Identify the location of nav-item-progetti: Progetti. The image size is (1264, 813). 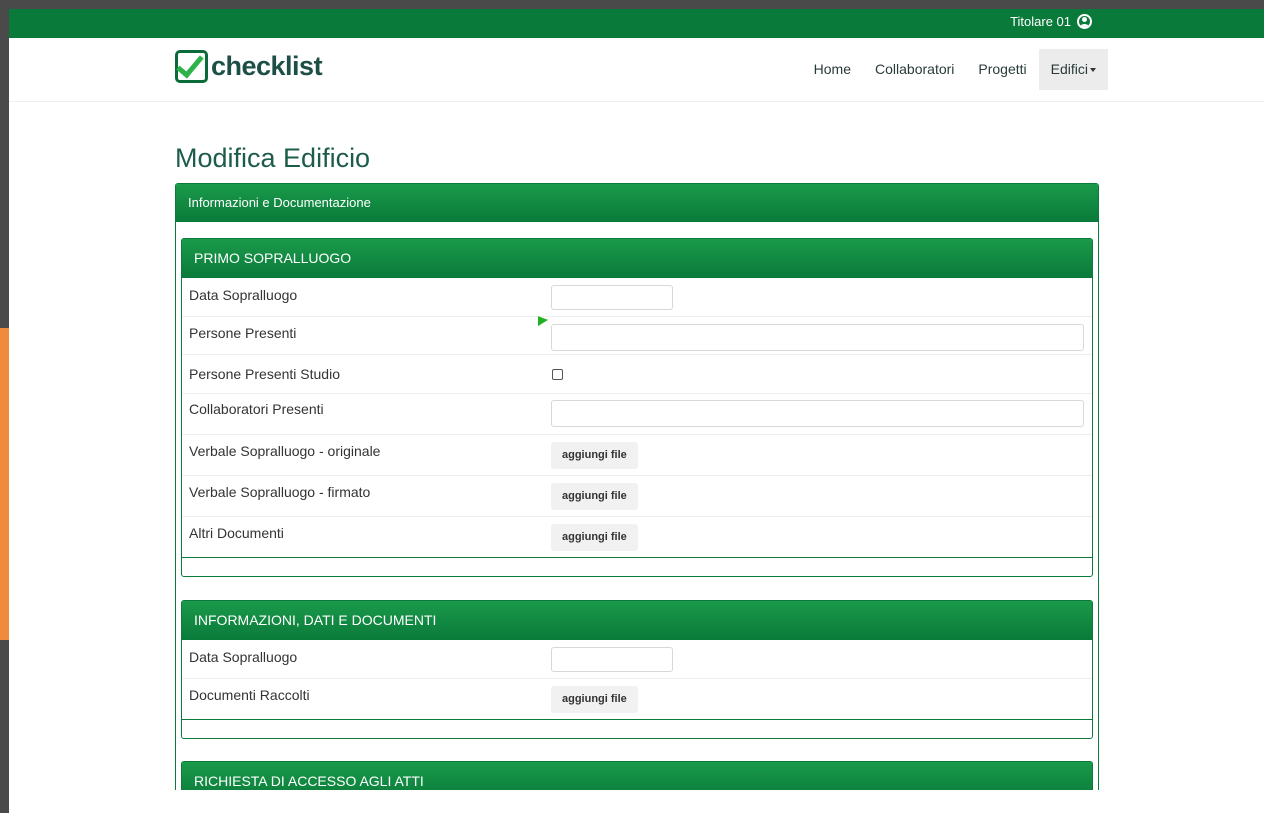
(1002, 69).